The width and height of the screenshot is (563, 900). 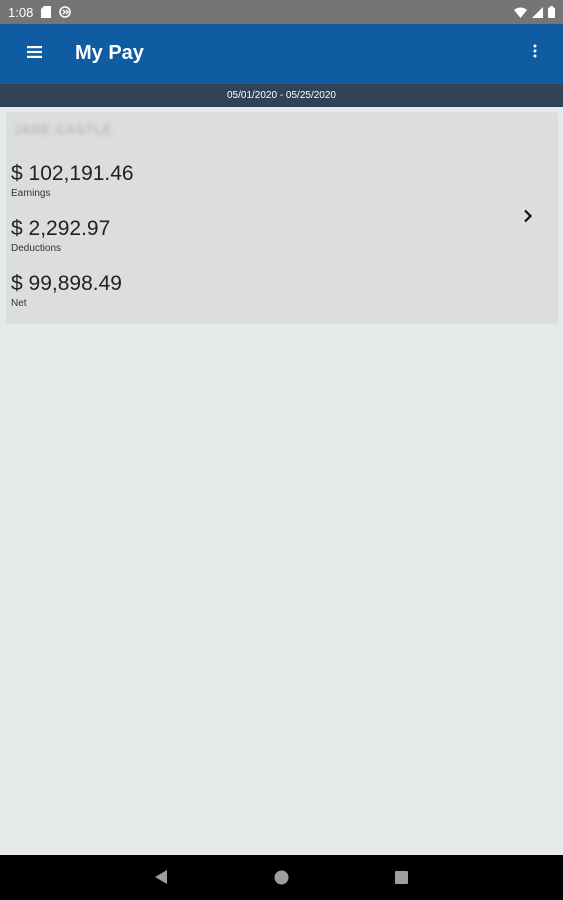 I want to click on date-range-text: 05/01/2020 - 05/25/2020, so click(x=281, y=95).